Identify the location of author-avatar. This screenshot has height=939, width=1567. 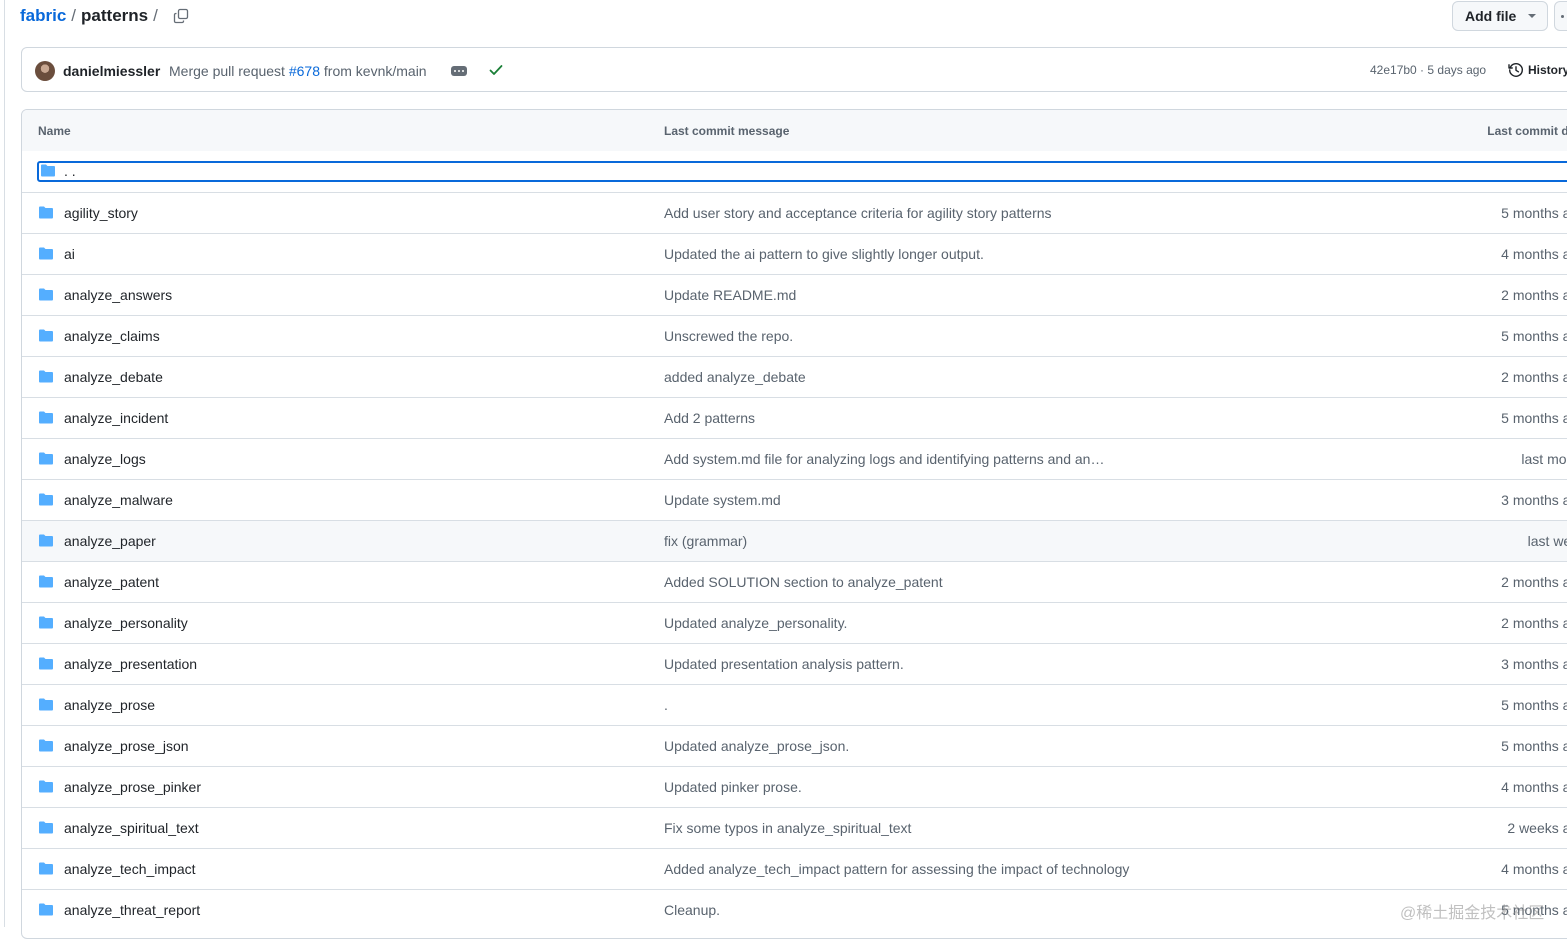
(45, 71).